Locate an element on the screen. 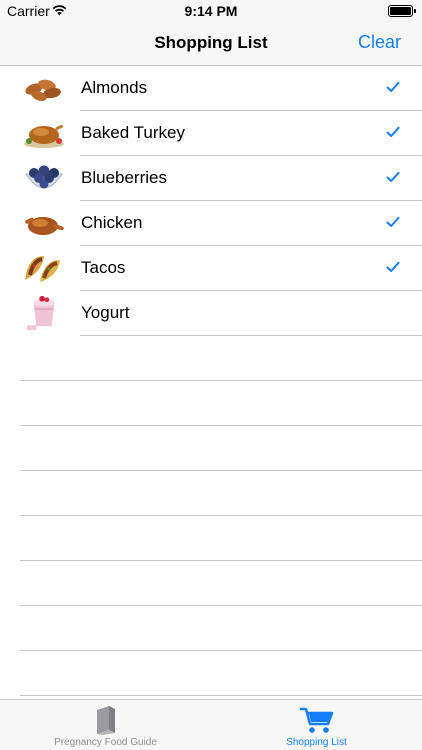 This screenshot has width=422, height=750. turkey-icon is located at coordinates (44, 136).